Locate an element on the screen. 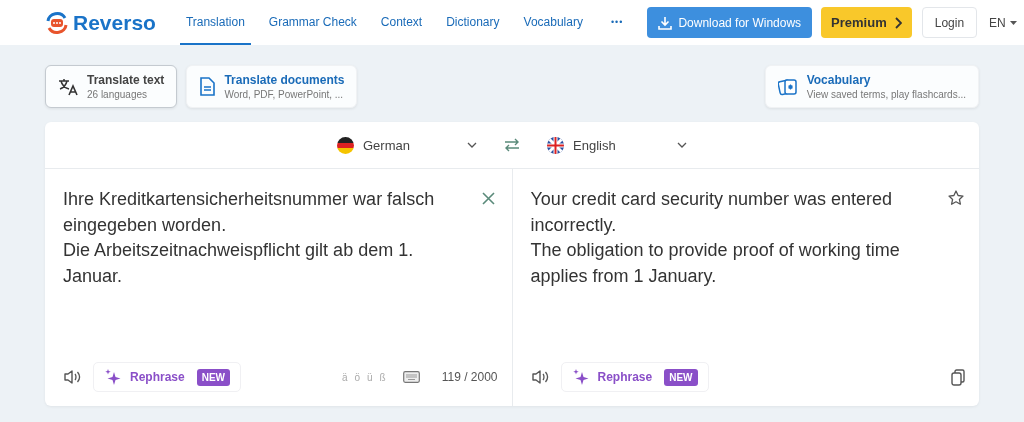  close-icon is located at coordinates (488, 198).